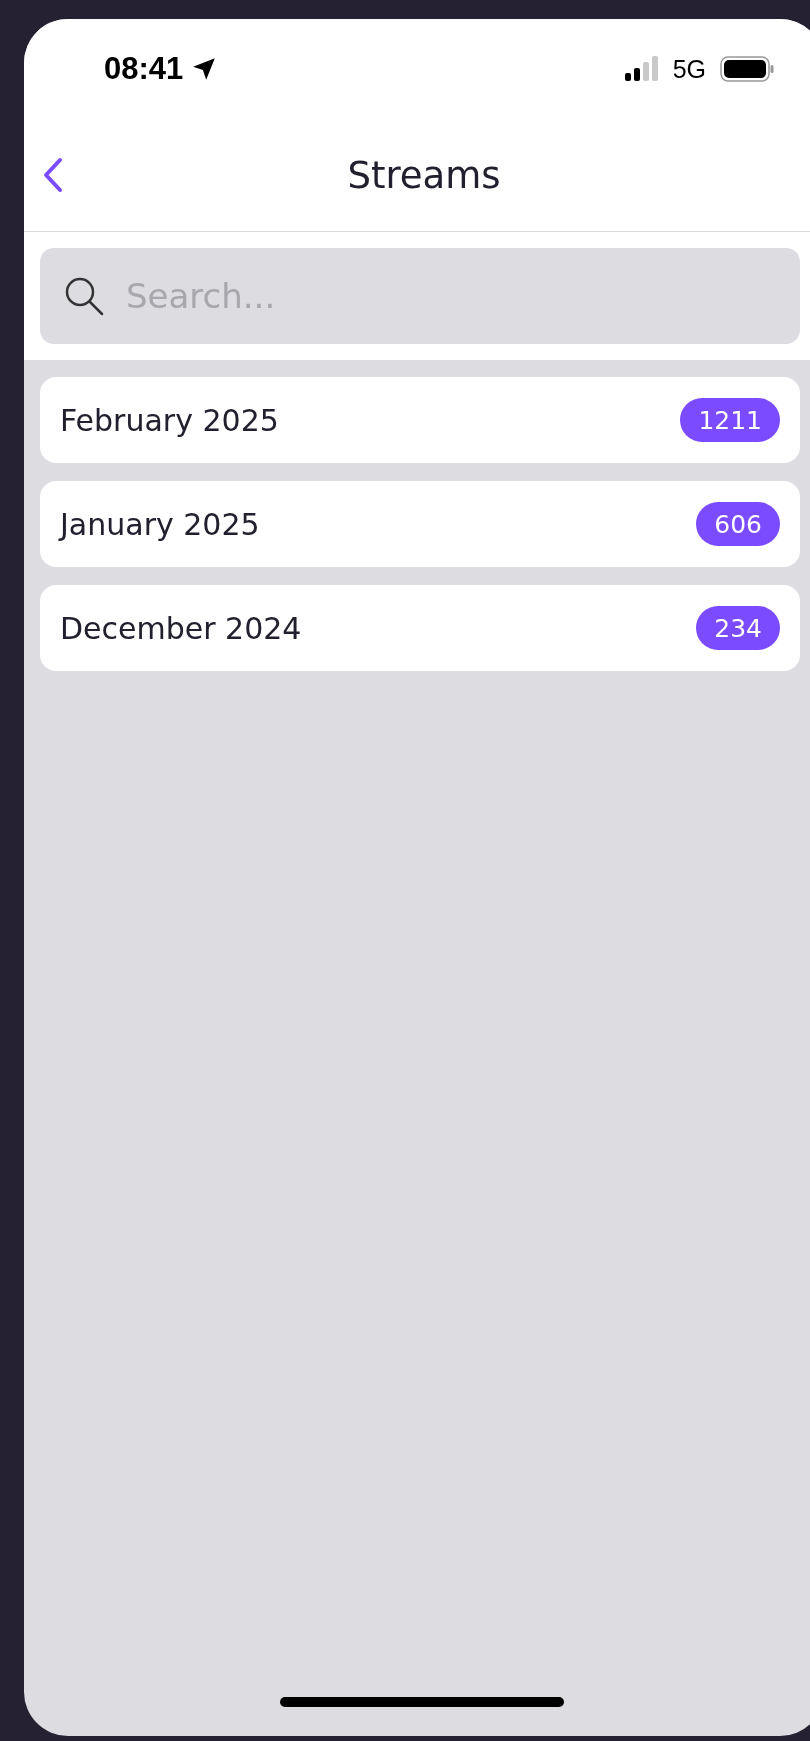  Describe the element at coordinates (738, 628) in the screenshot. I see `count-badge: 234` at that location.